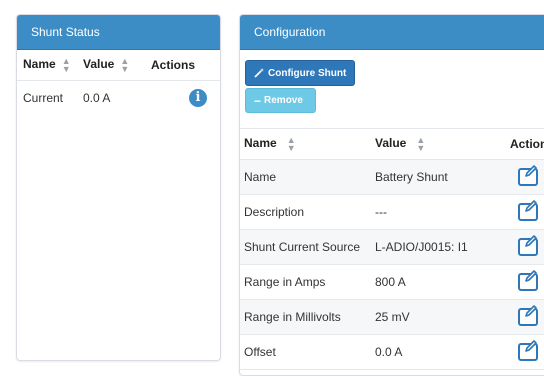  I want to click on config-row-value: Battery Shunt, so click(411, 177).